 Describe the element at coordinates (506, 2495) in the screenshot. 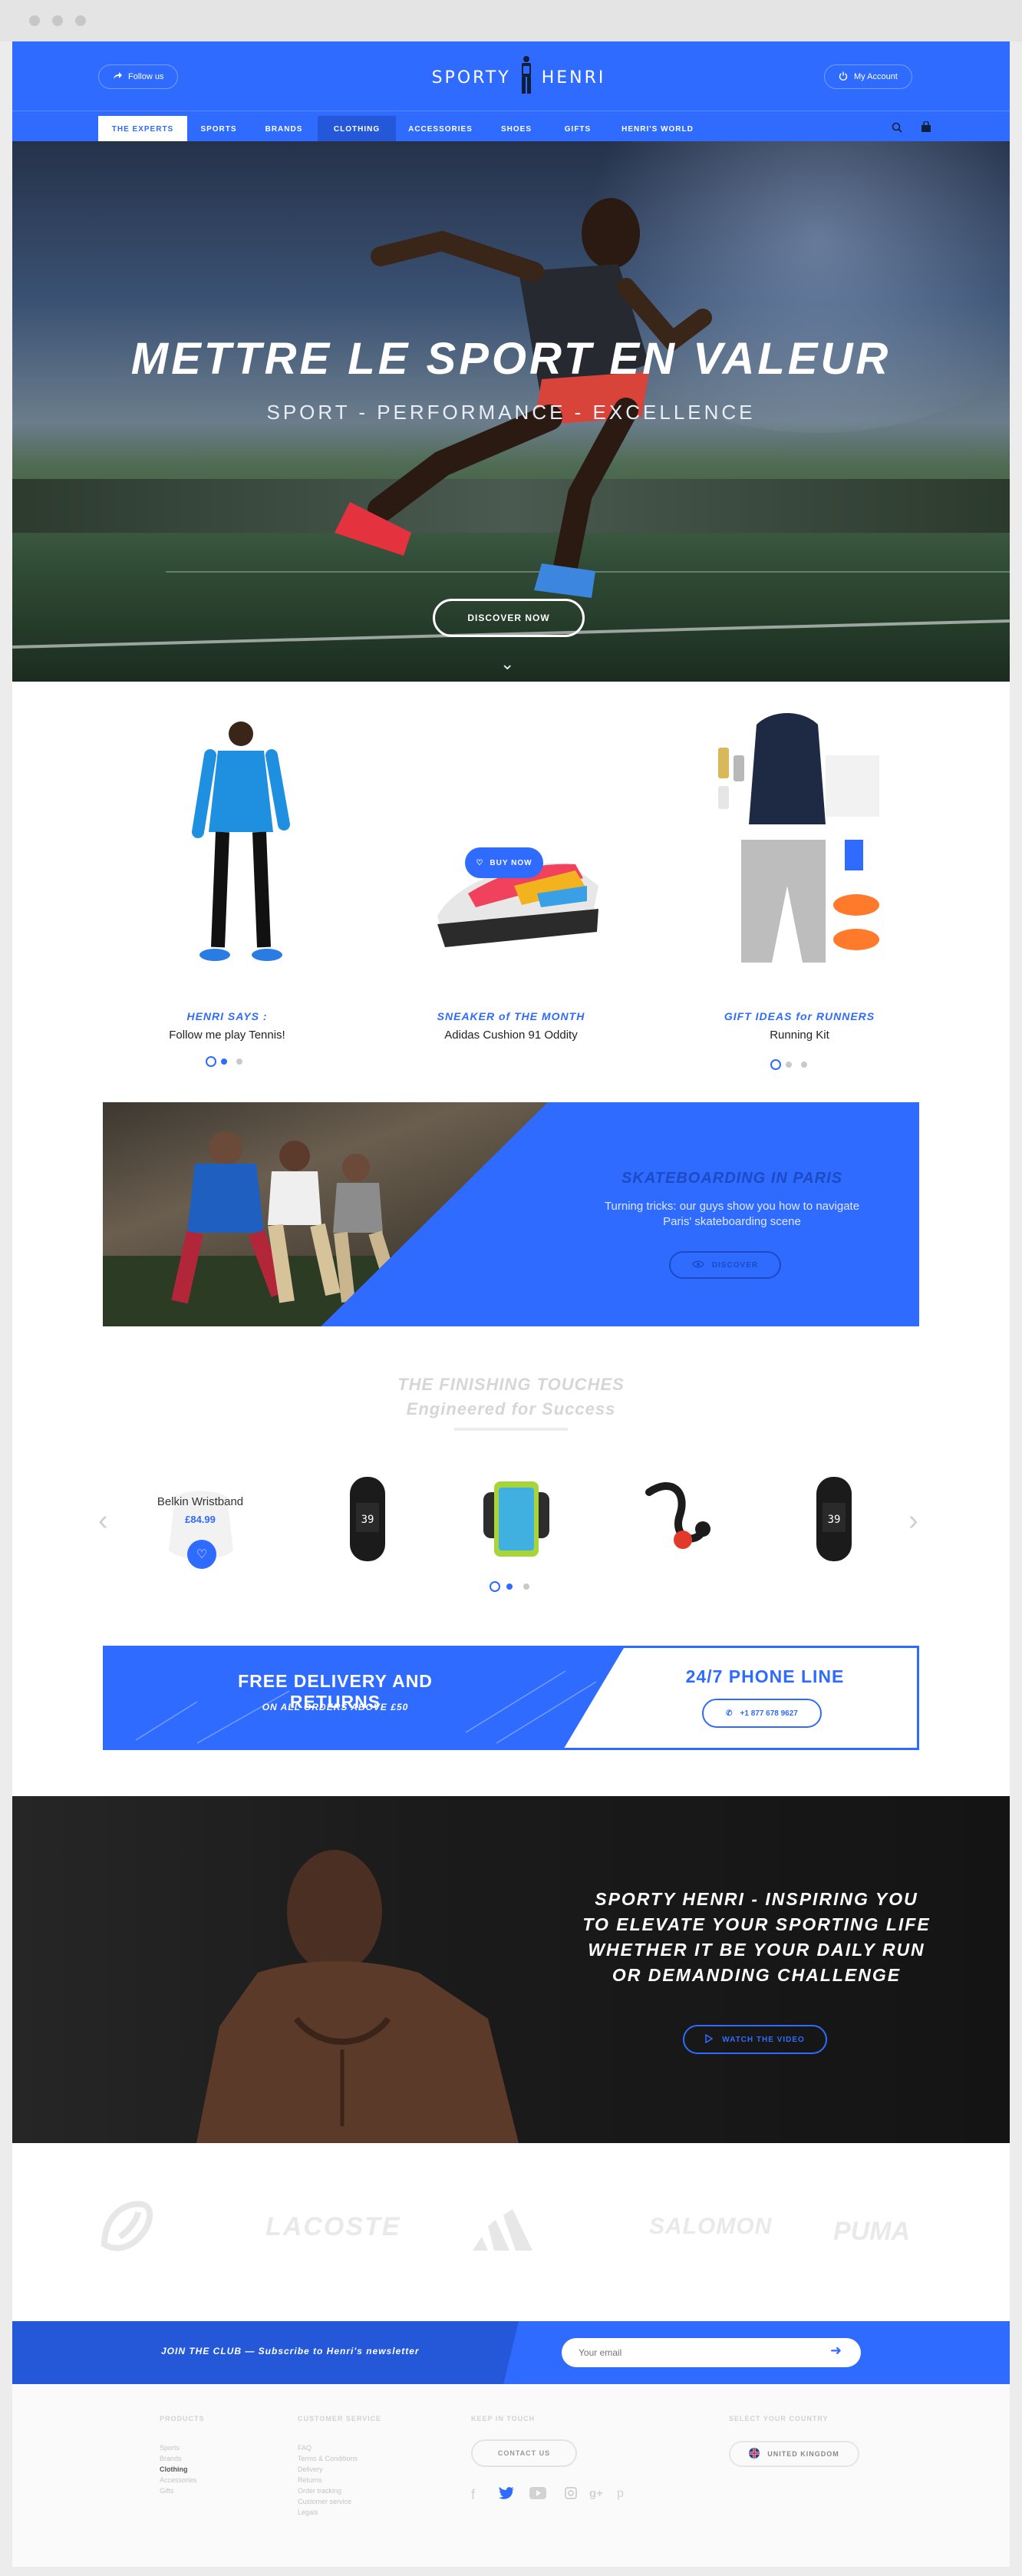

I see `twitter-icon` at that location.